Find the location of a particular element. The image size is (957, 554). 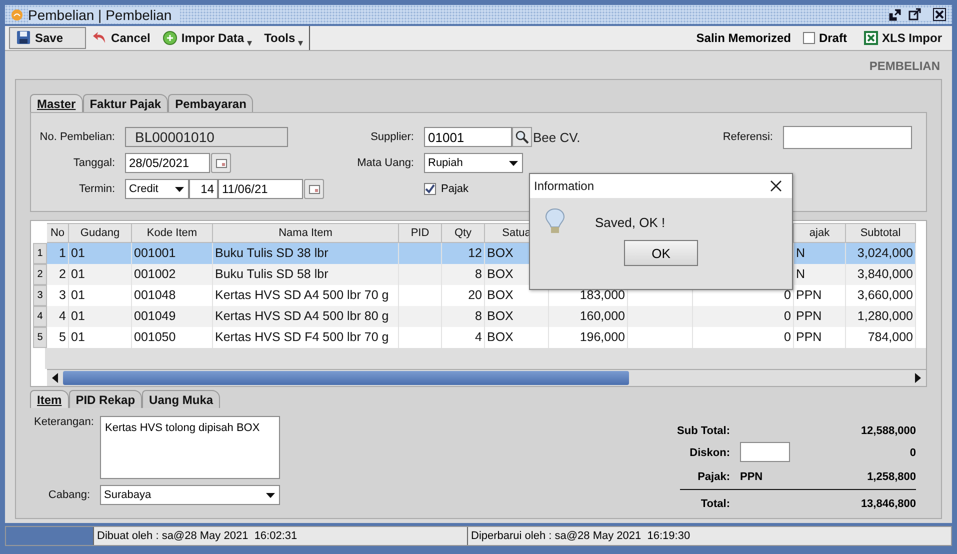

table-row: 5 5 01 001050 Kertas HVS SD F4 500 lbr 70 g 4 BOX 196,000 0 PPN 784,000 is located at coordinates (479, 337).